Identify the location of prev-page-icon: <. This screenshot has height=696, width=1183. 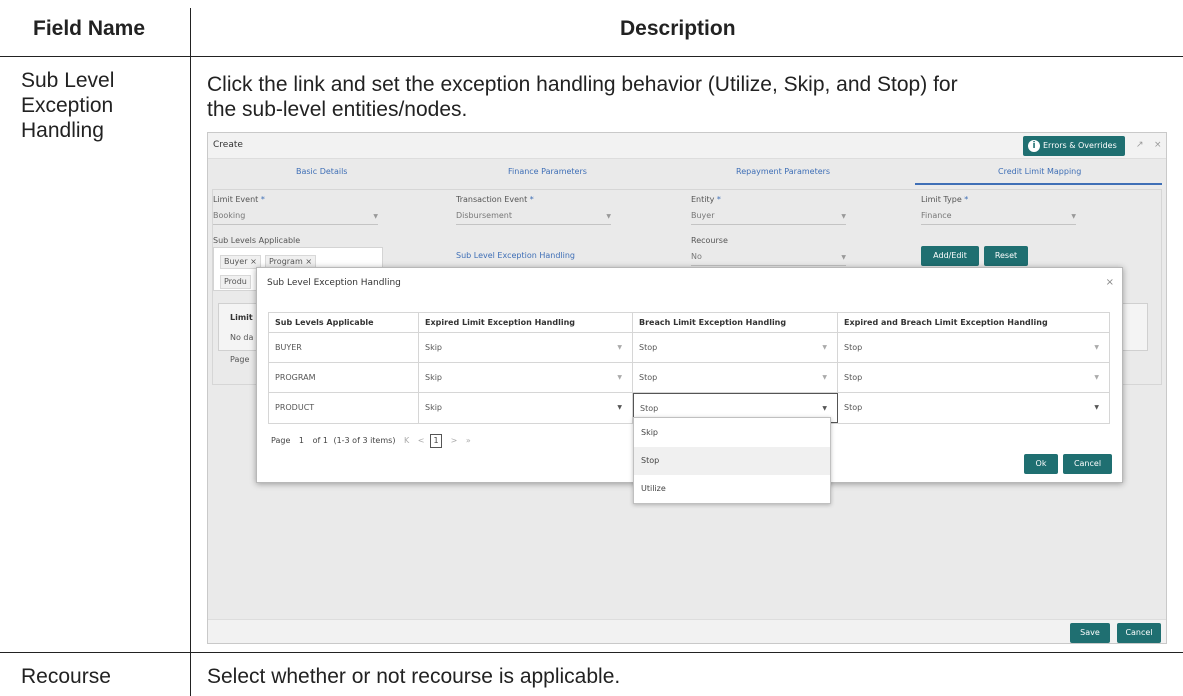
(421, 440).